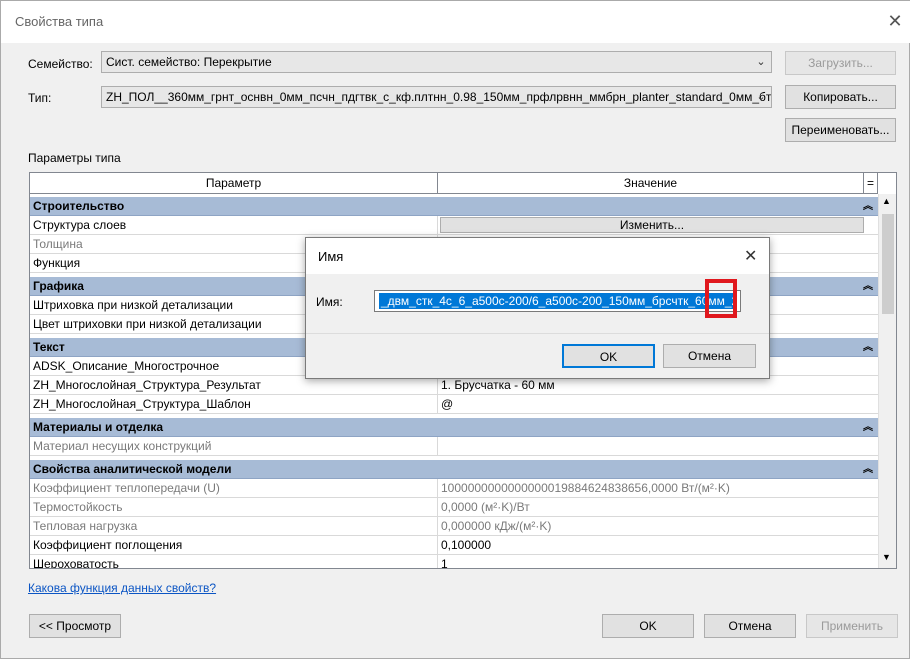  Describe the element at coordinates (331, 256) in the screenshot. I see `name-dialog-title: Имя` at that location.